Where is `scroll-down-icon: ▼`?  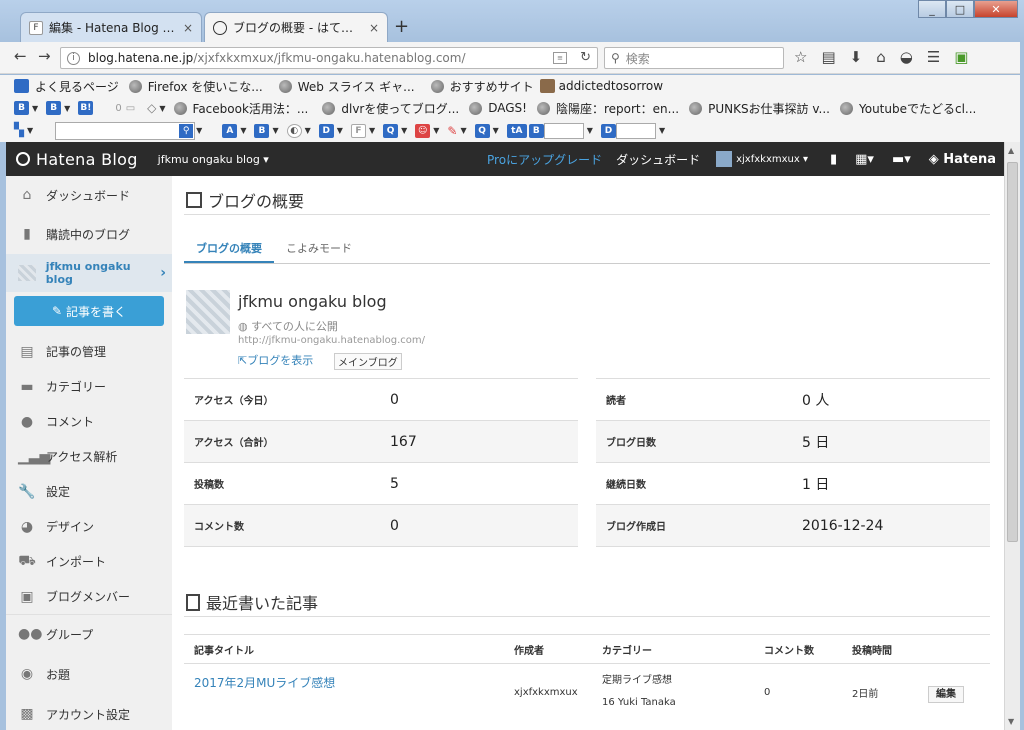
scroll-down-icon: ▼ is located at coordinates (1011, 721).